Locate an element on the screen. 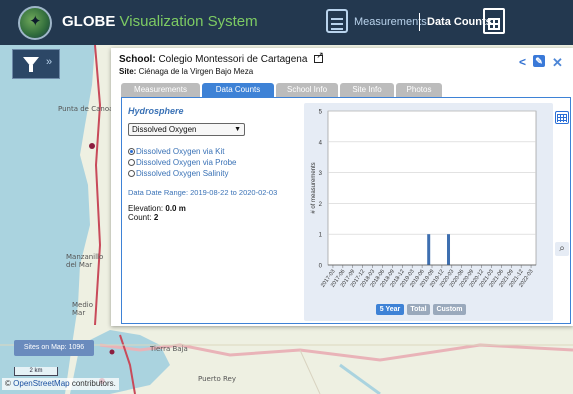 The image size is (573, 394). map-place-label: Puerto Rey is located at coordinates (217, 379).